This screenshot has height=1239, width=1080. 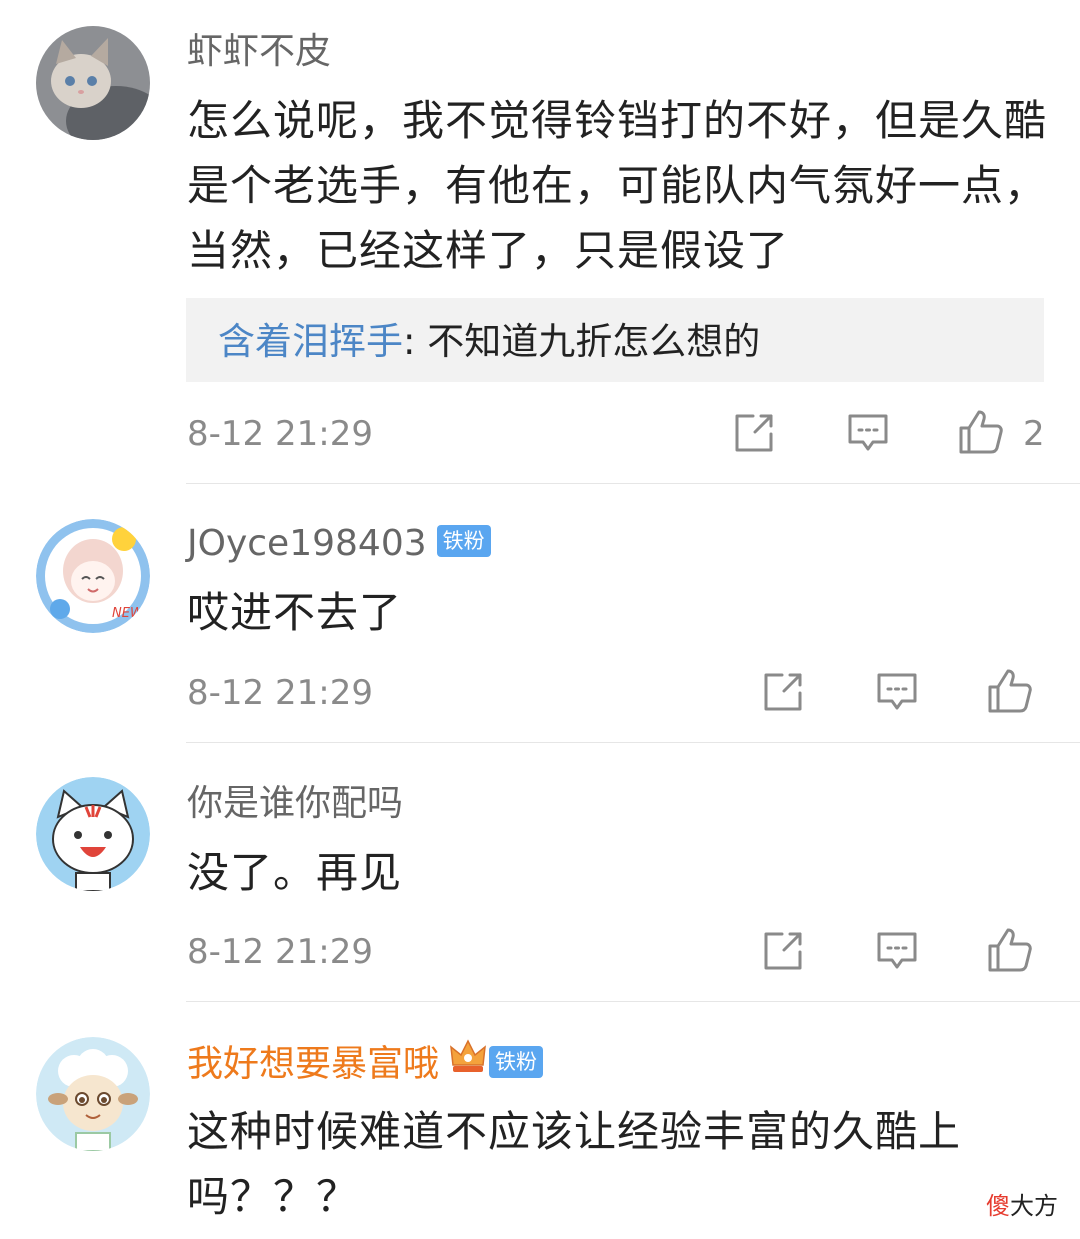 What do you see at coordinates (998, 1206) in the screenshot?
I see `watermark-part1: 傻` at bounding box center [998, 1206].